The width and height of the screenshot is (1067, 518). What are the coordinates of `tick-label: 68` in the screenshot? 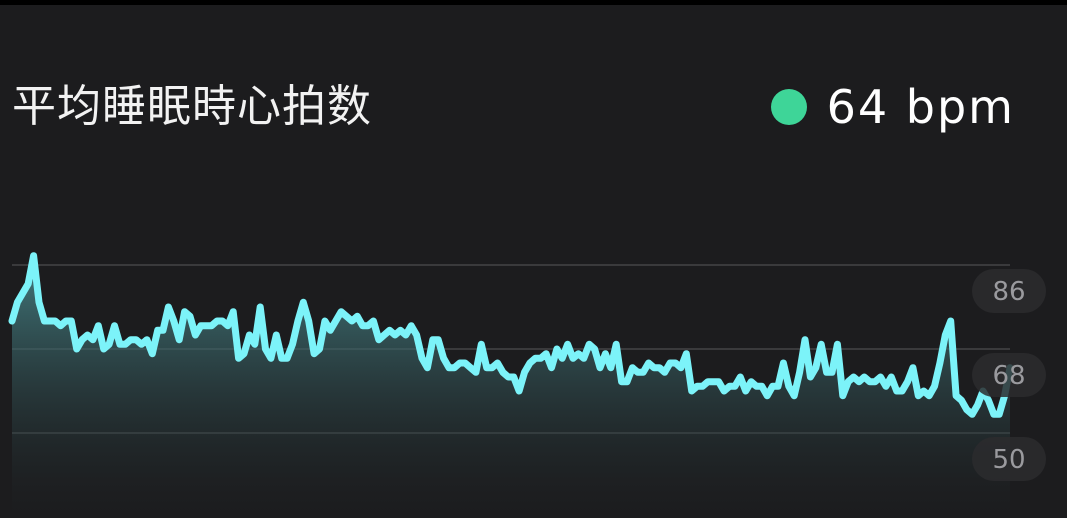 It's located at (1008, 376).